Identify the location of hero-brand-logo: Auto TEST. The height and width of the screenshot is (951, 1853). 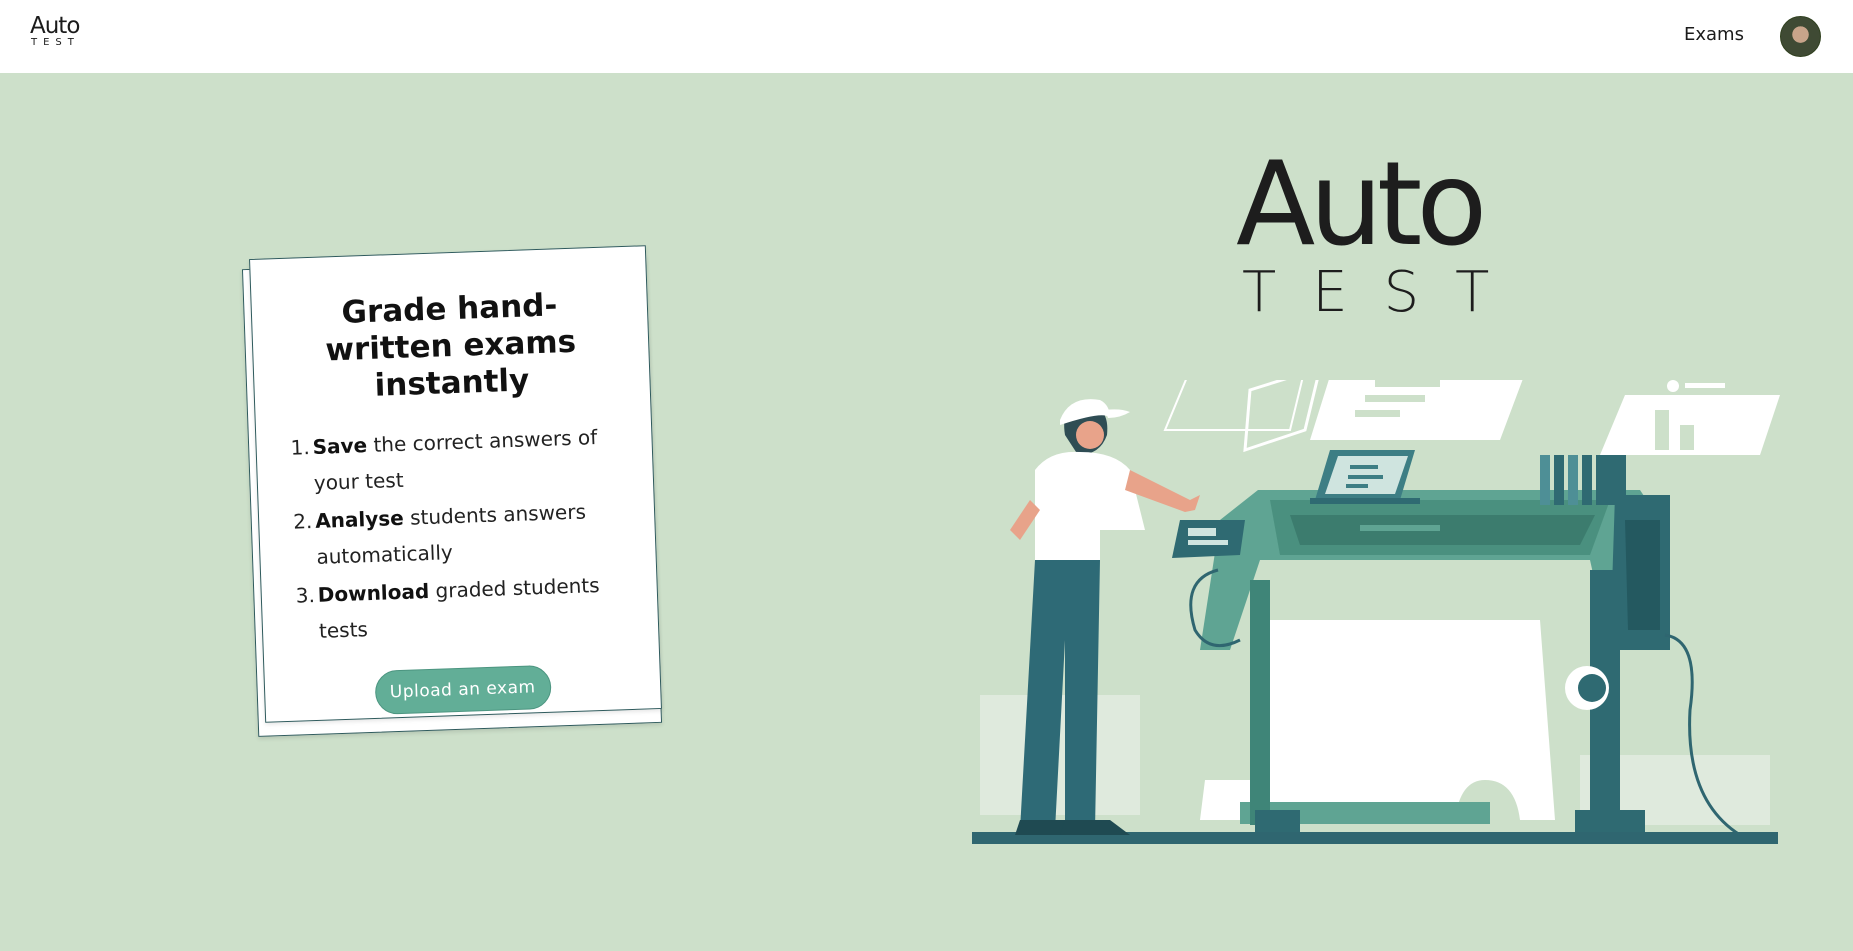
(1386, 234).